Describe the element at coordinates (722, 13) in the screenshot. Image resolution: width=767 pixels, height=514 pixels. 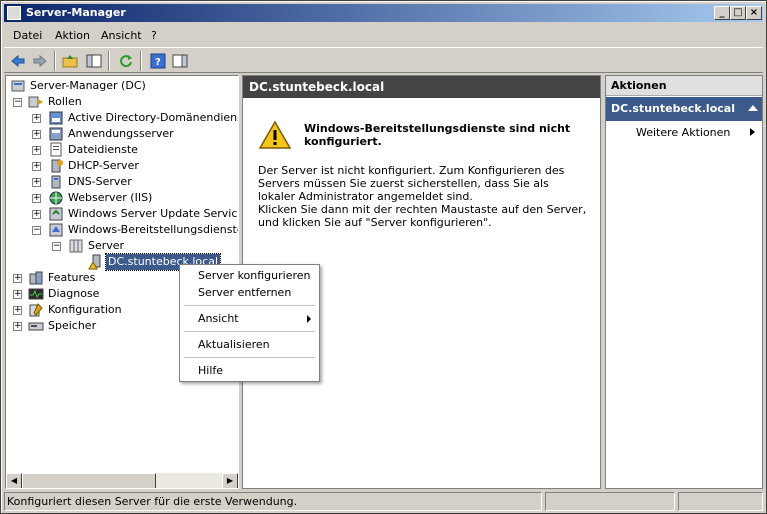
I see `minimize-button: _` at that location.